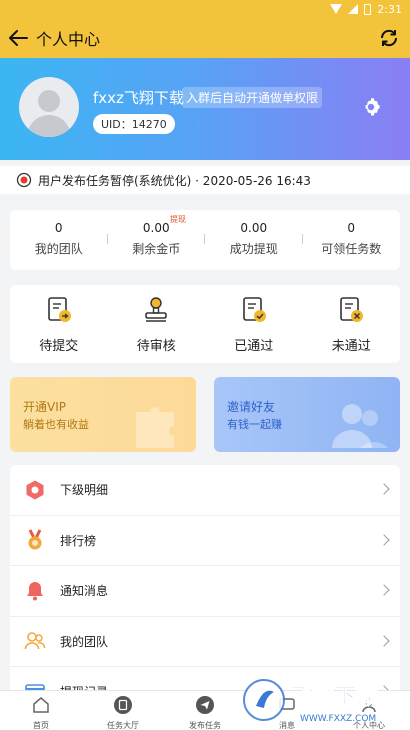  Describe the element at coordinates (205, 725) in the screenshot. I see `nav-label: 发布任务` at that location.